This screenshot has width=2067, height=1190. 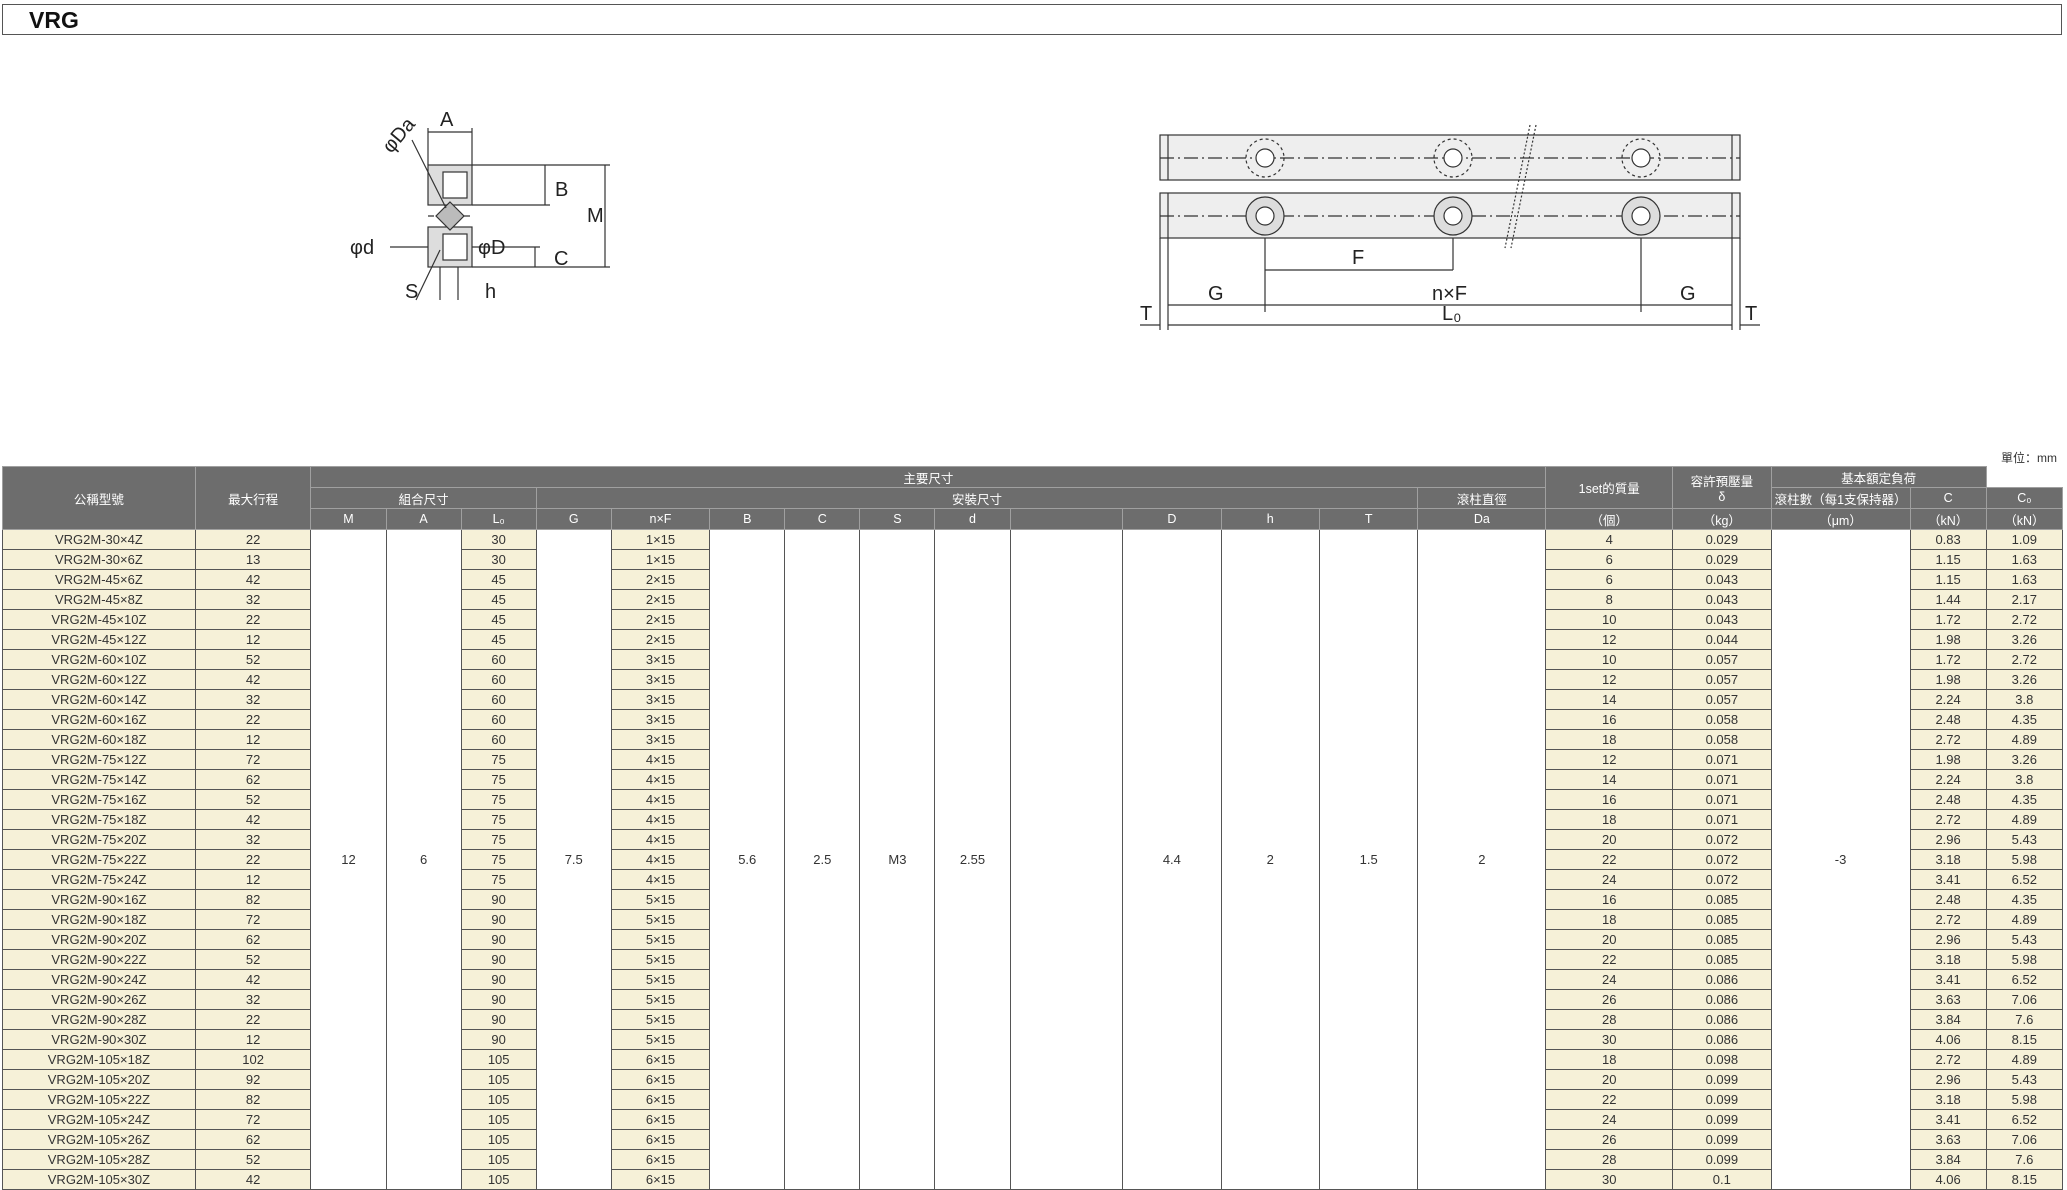 I want to click on cell-stroke: 32, so click(x=253, y=999).